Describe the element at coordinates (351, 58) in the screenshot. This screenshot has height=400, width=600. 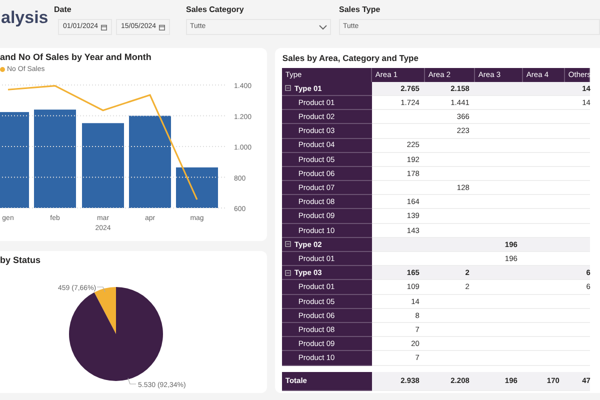
I see `matrix-title: Sales by Area, Category and Type` at that location.